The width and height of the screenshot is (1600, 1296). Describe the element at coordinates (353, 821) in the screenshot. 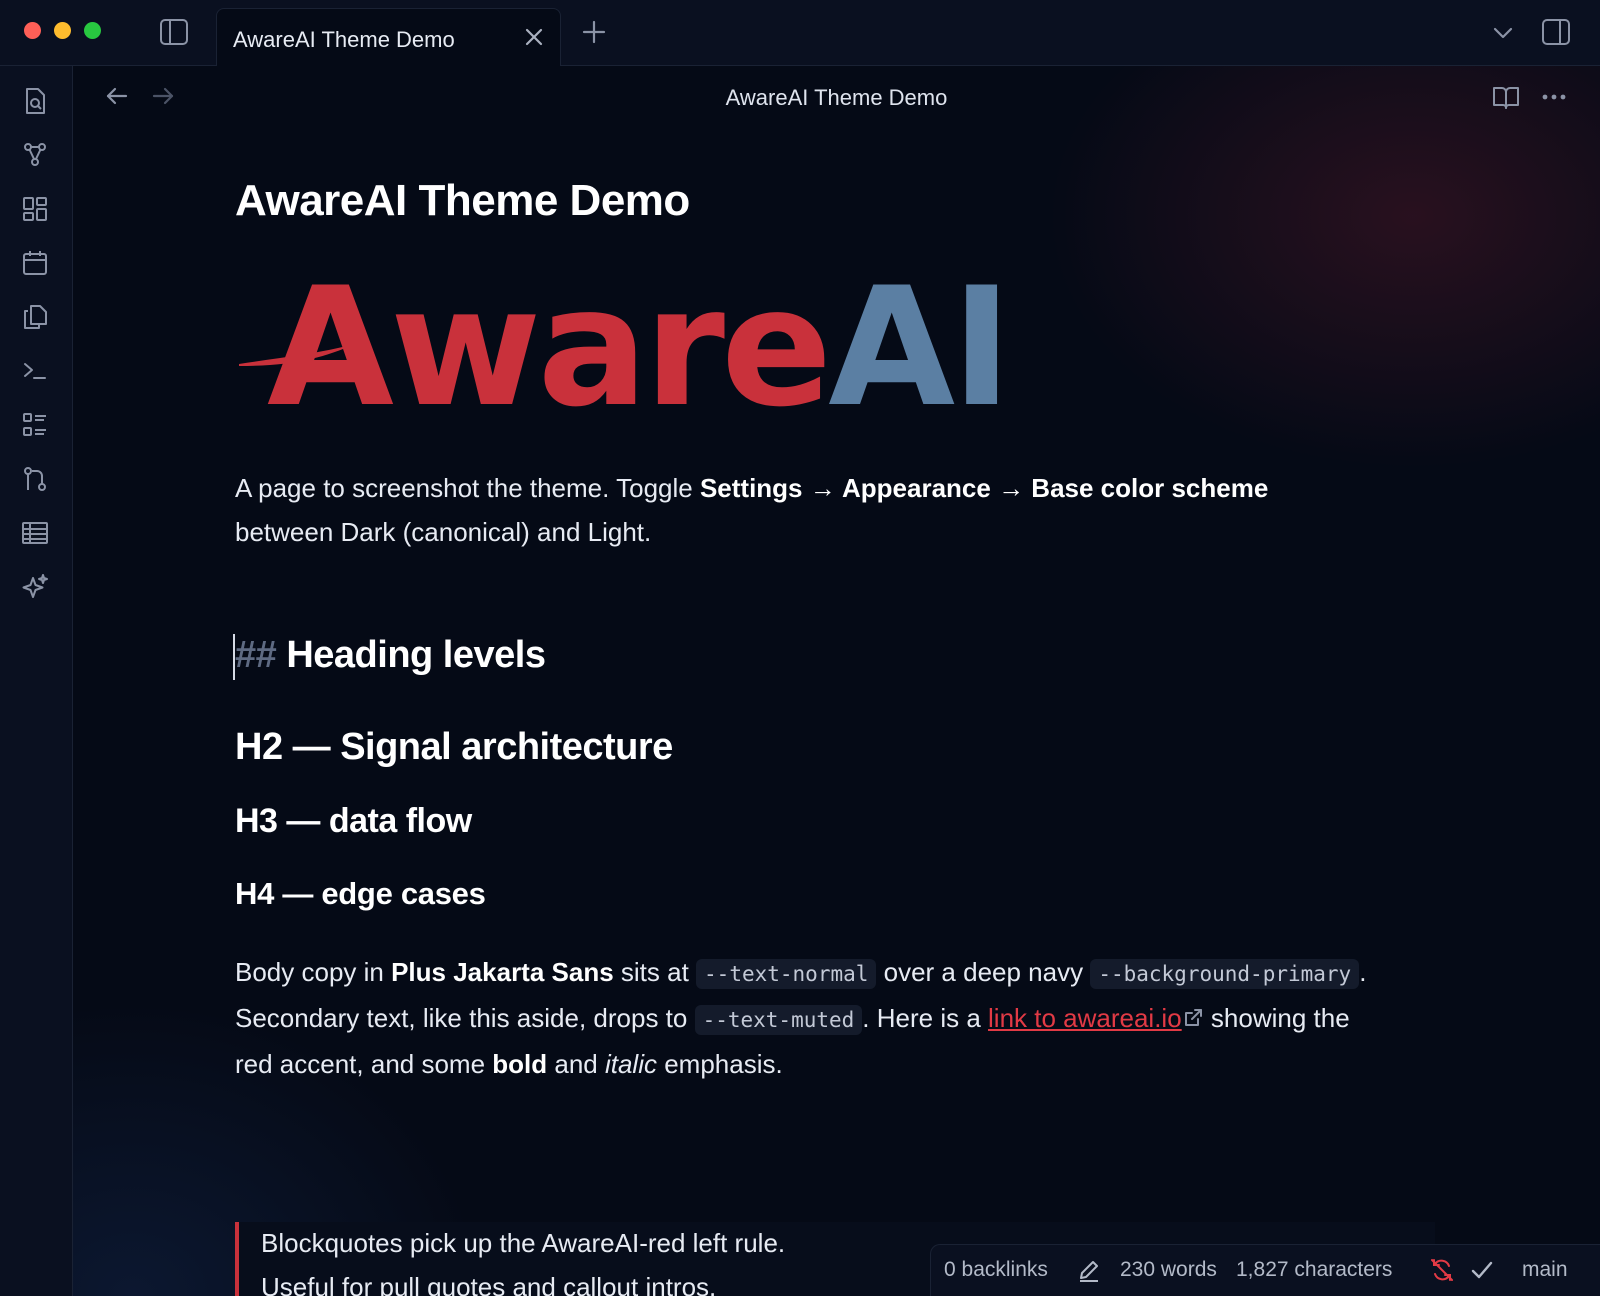

I see `heading-h3: H3 — data flow` at that location.